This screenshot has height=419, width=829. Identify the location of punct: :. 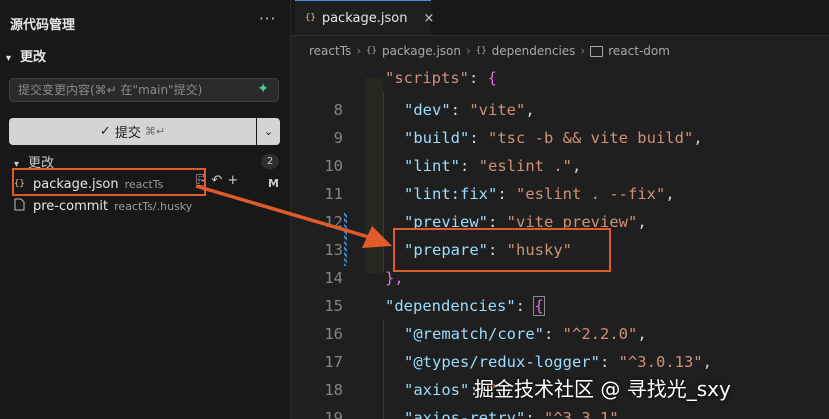
(478, 78).